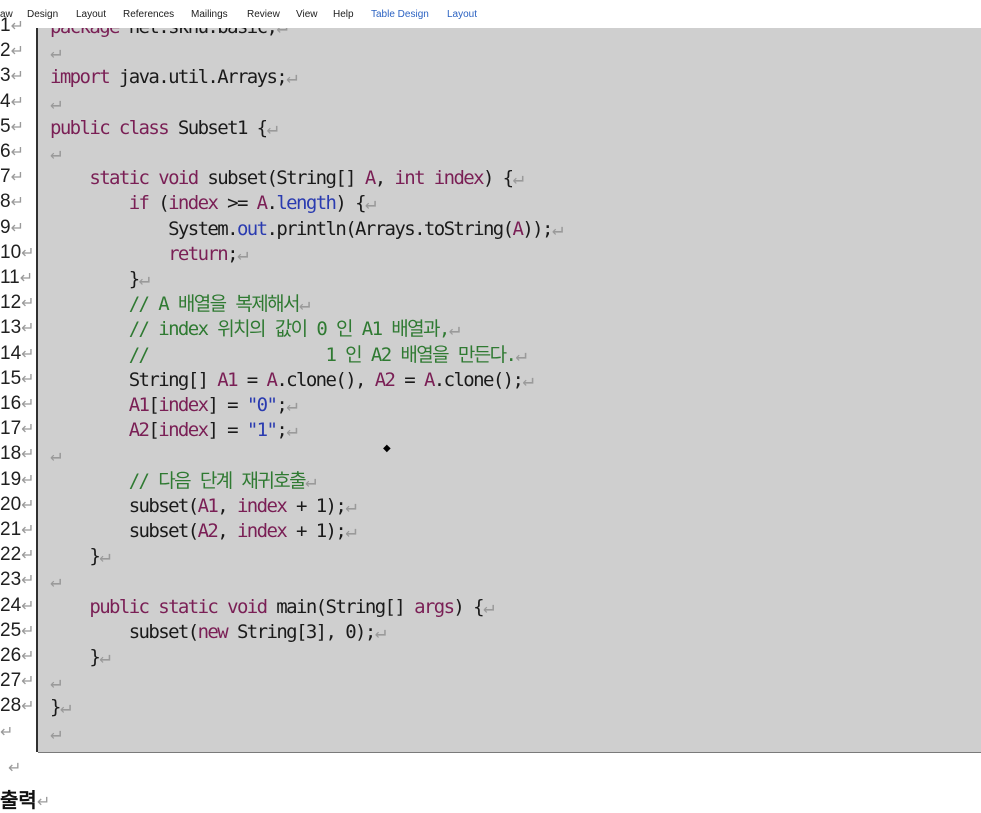 The image size is (981, 813). Describe the element at coordinates (5, 76) in the screenshot. I see `line-number-value: 3` at that location.